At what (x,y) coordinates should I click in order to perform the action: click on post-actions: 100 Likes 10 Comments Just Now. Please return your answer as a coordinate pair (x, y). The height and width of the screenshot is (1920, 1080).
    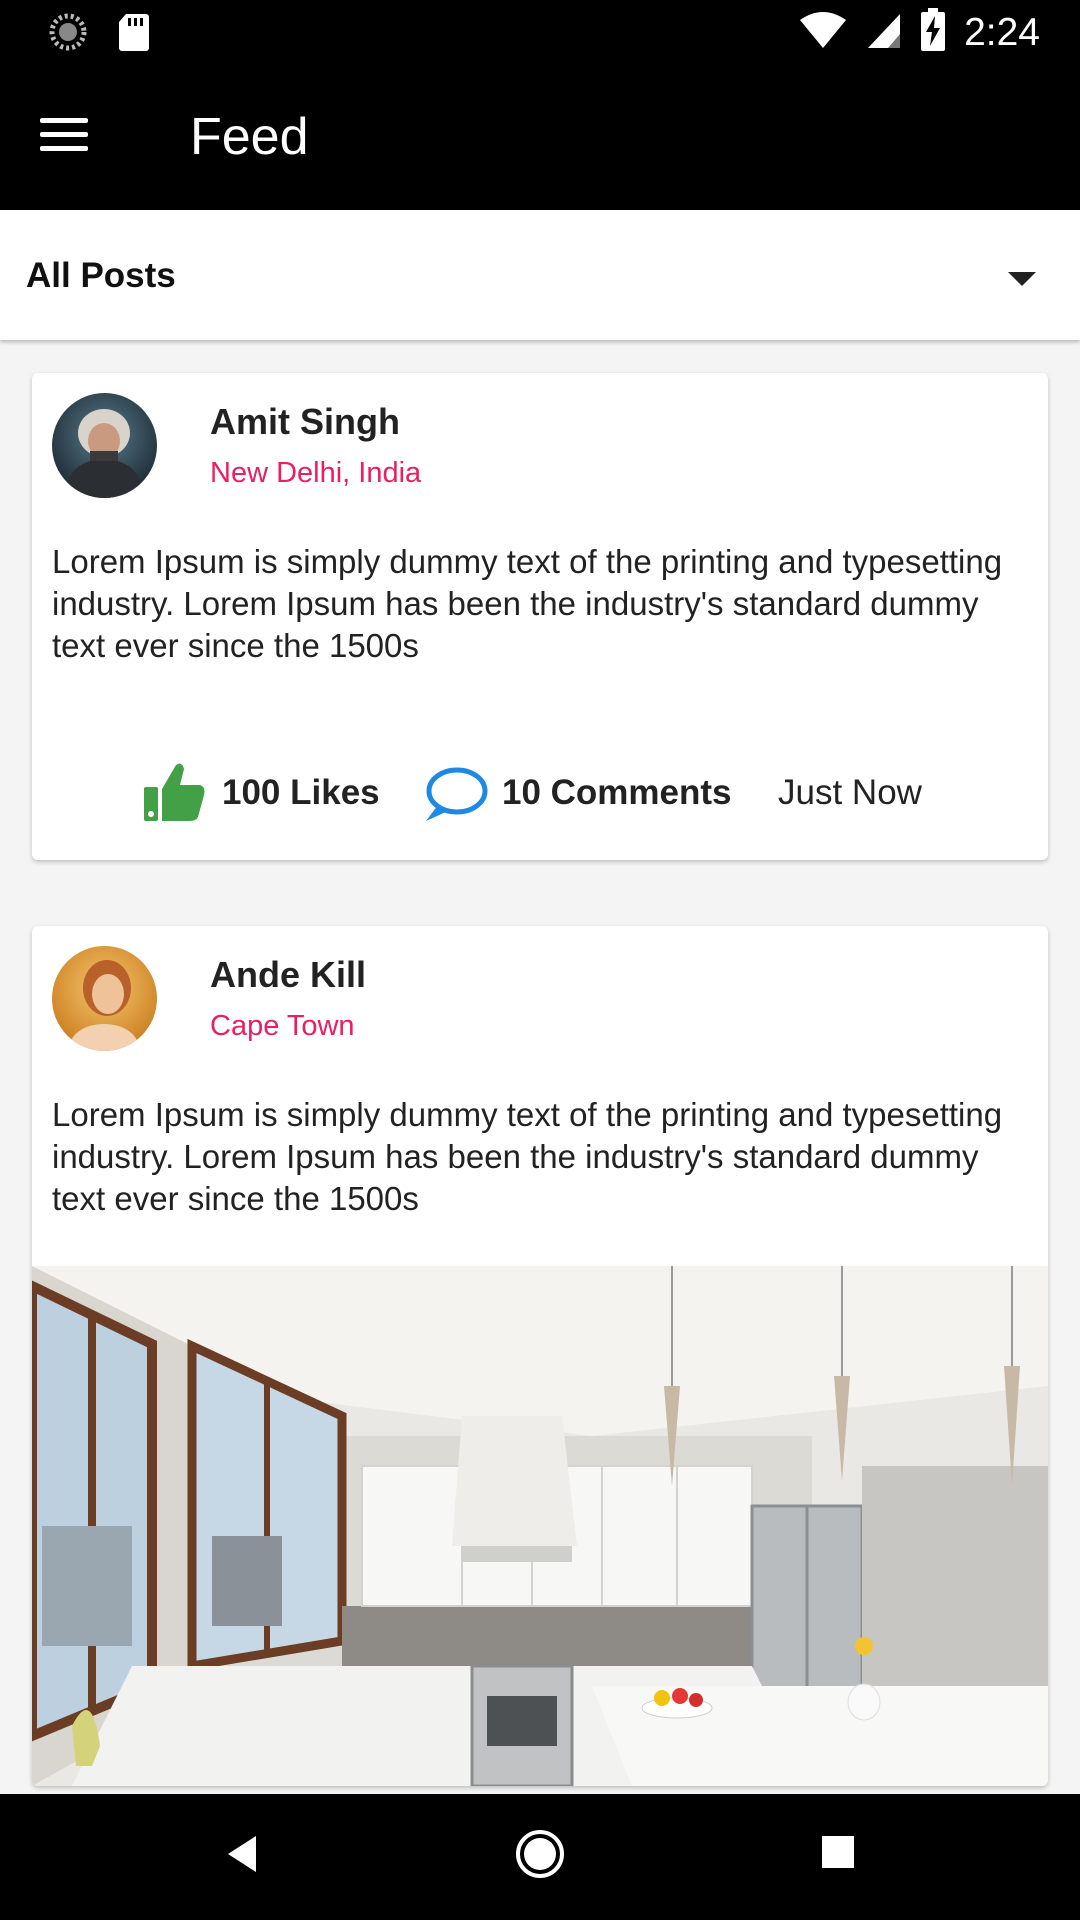
    Looking at the image, I should click on (540, 791).